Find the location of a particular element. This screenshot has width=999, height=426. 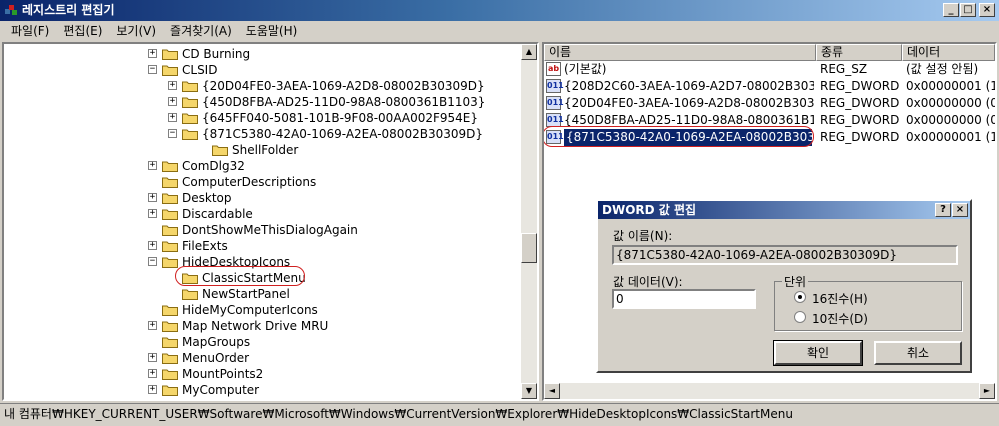

tree-node: + Desktop is located at coordinates (261, 198).